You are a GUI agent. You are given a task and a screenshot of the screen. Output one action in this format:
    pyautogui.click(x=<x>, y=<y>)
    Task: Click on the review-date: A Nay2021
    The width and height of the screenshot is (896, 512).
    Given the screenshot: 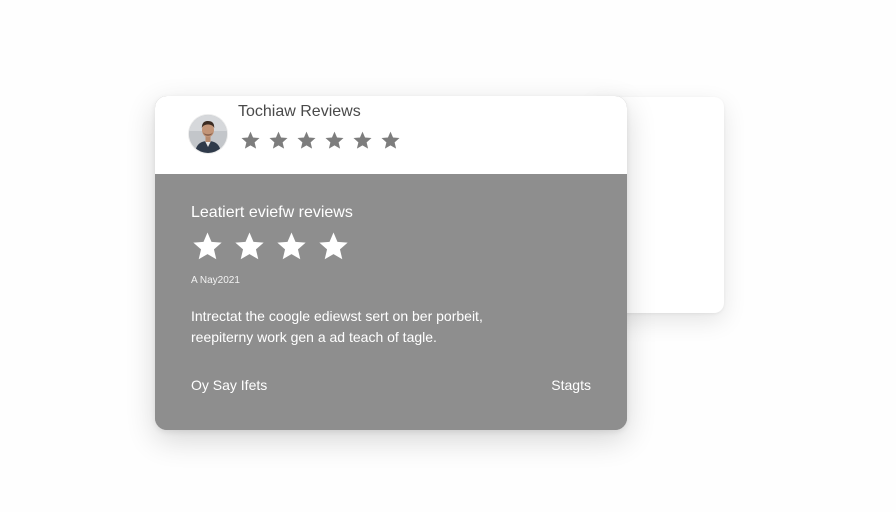 What is the action you would take?
    pyautogui.click(x=215, y=280)
    